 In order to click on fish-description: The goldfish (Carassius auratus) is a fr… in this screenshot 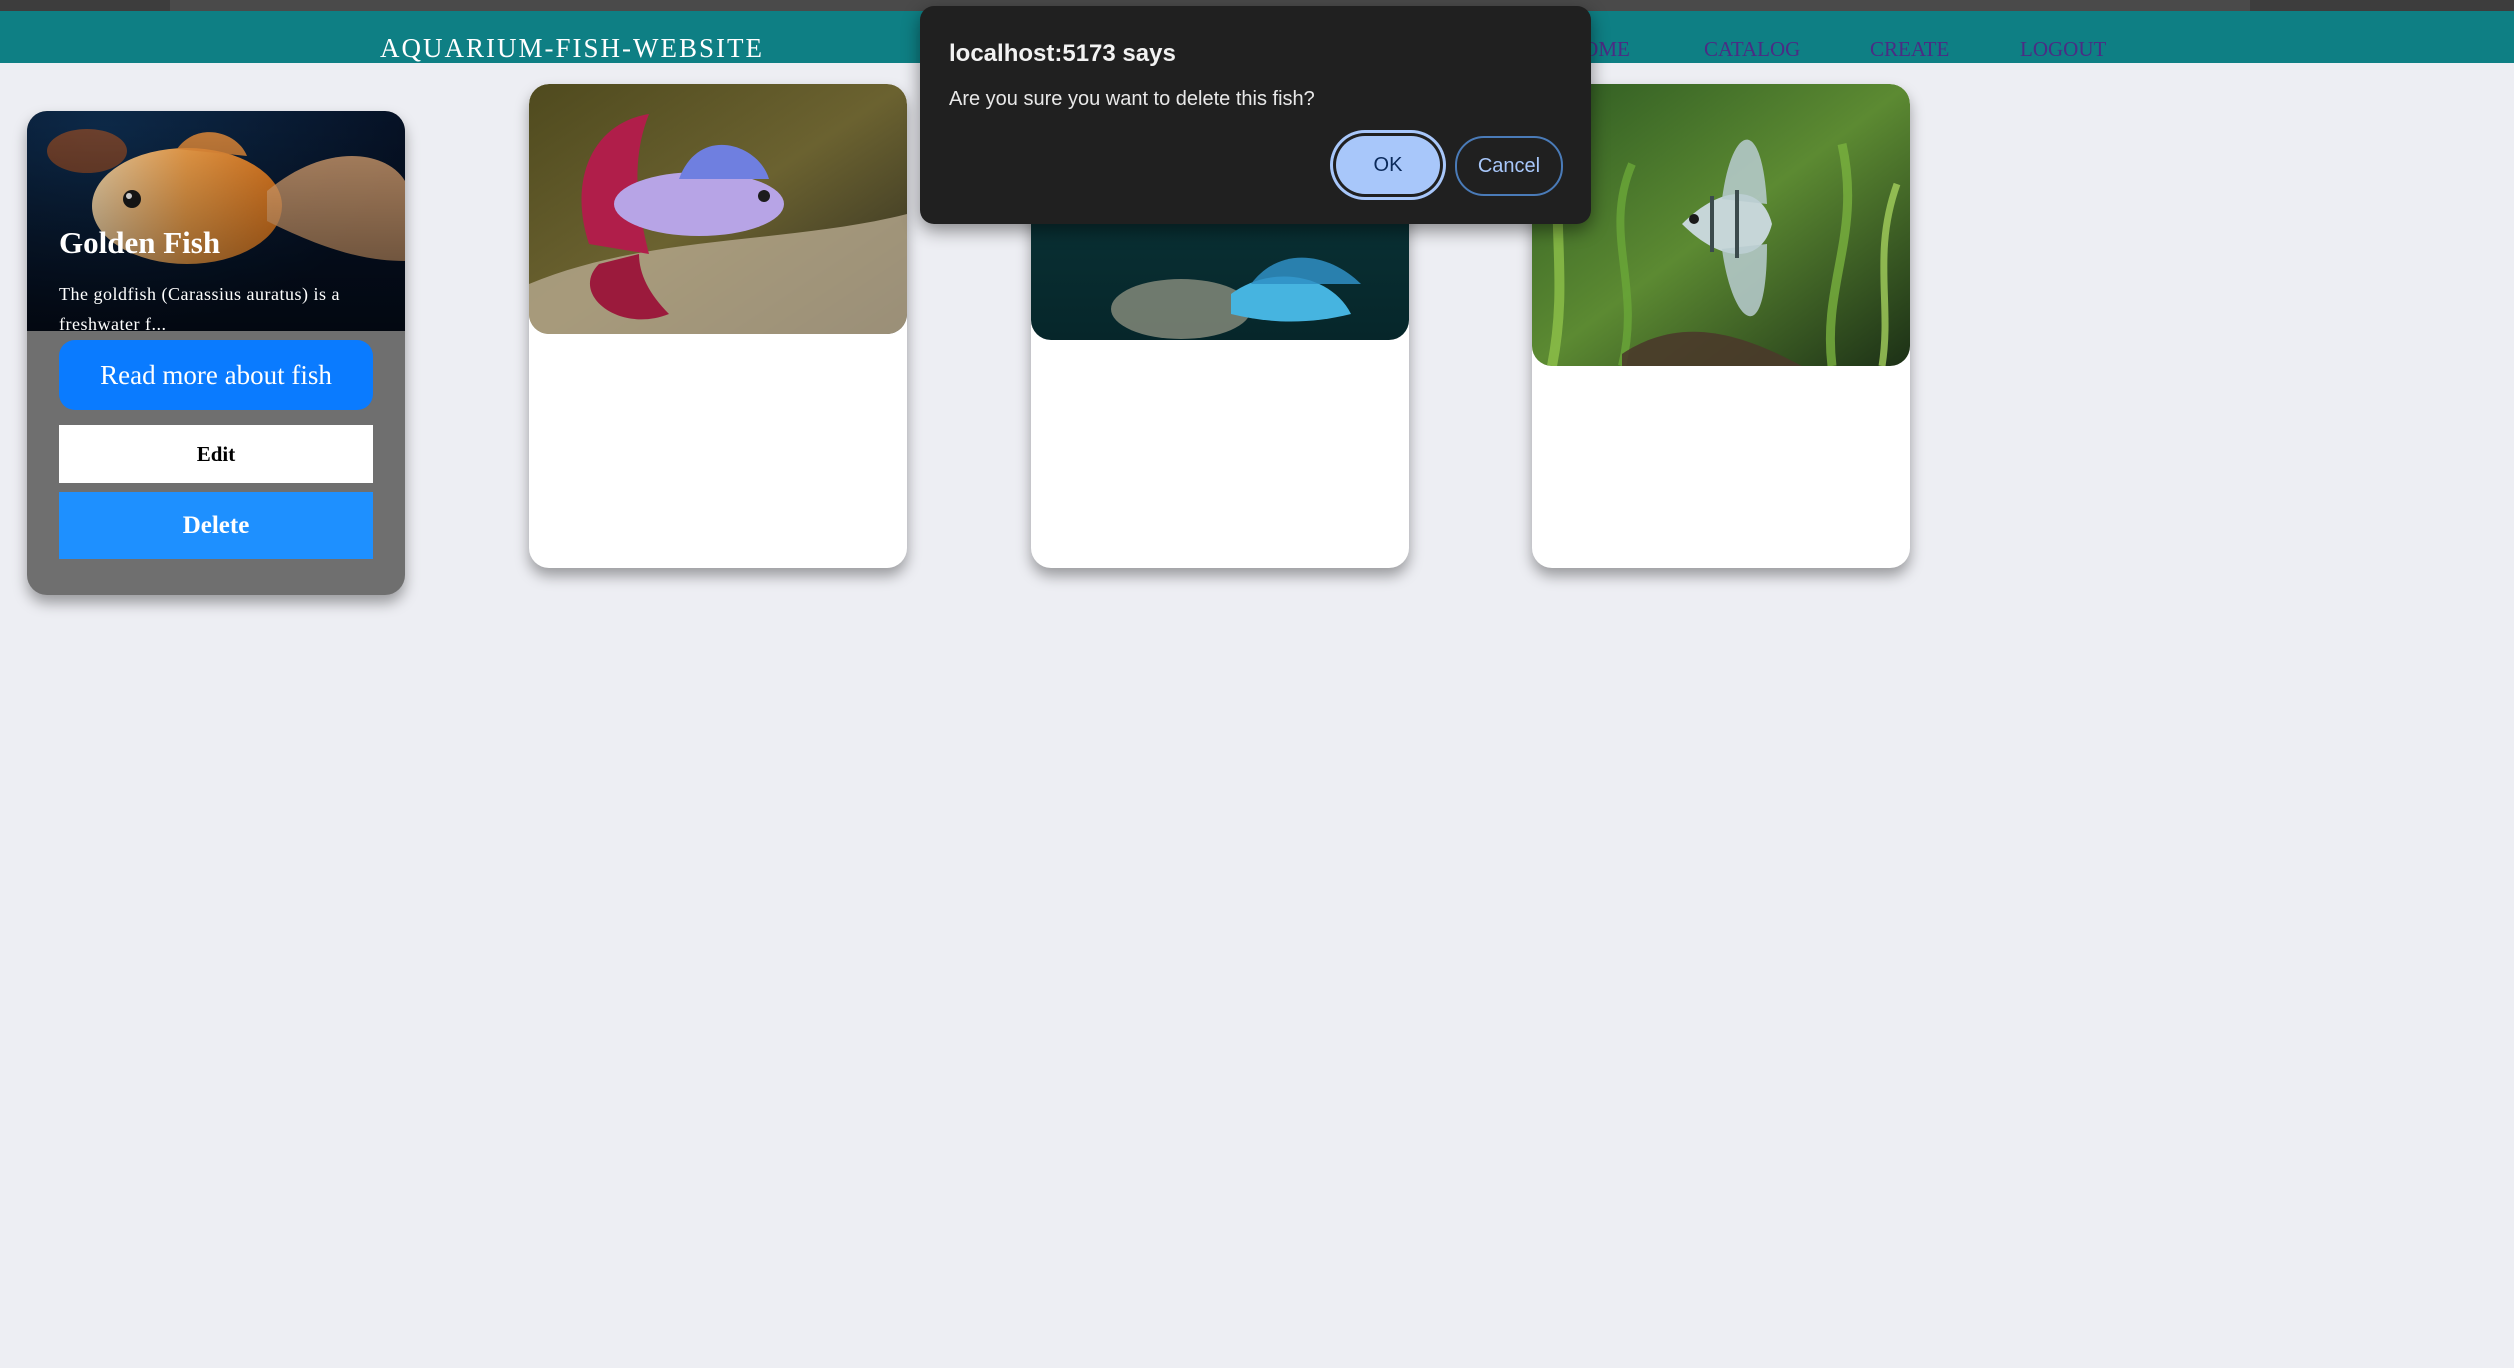, I will do `click(199, 309)`.